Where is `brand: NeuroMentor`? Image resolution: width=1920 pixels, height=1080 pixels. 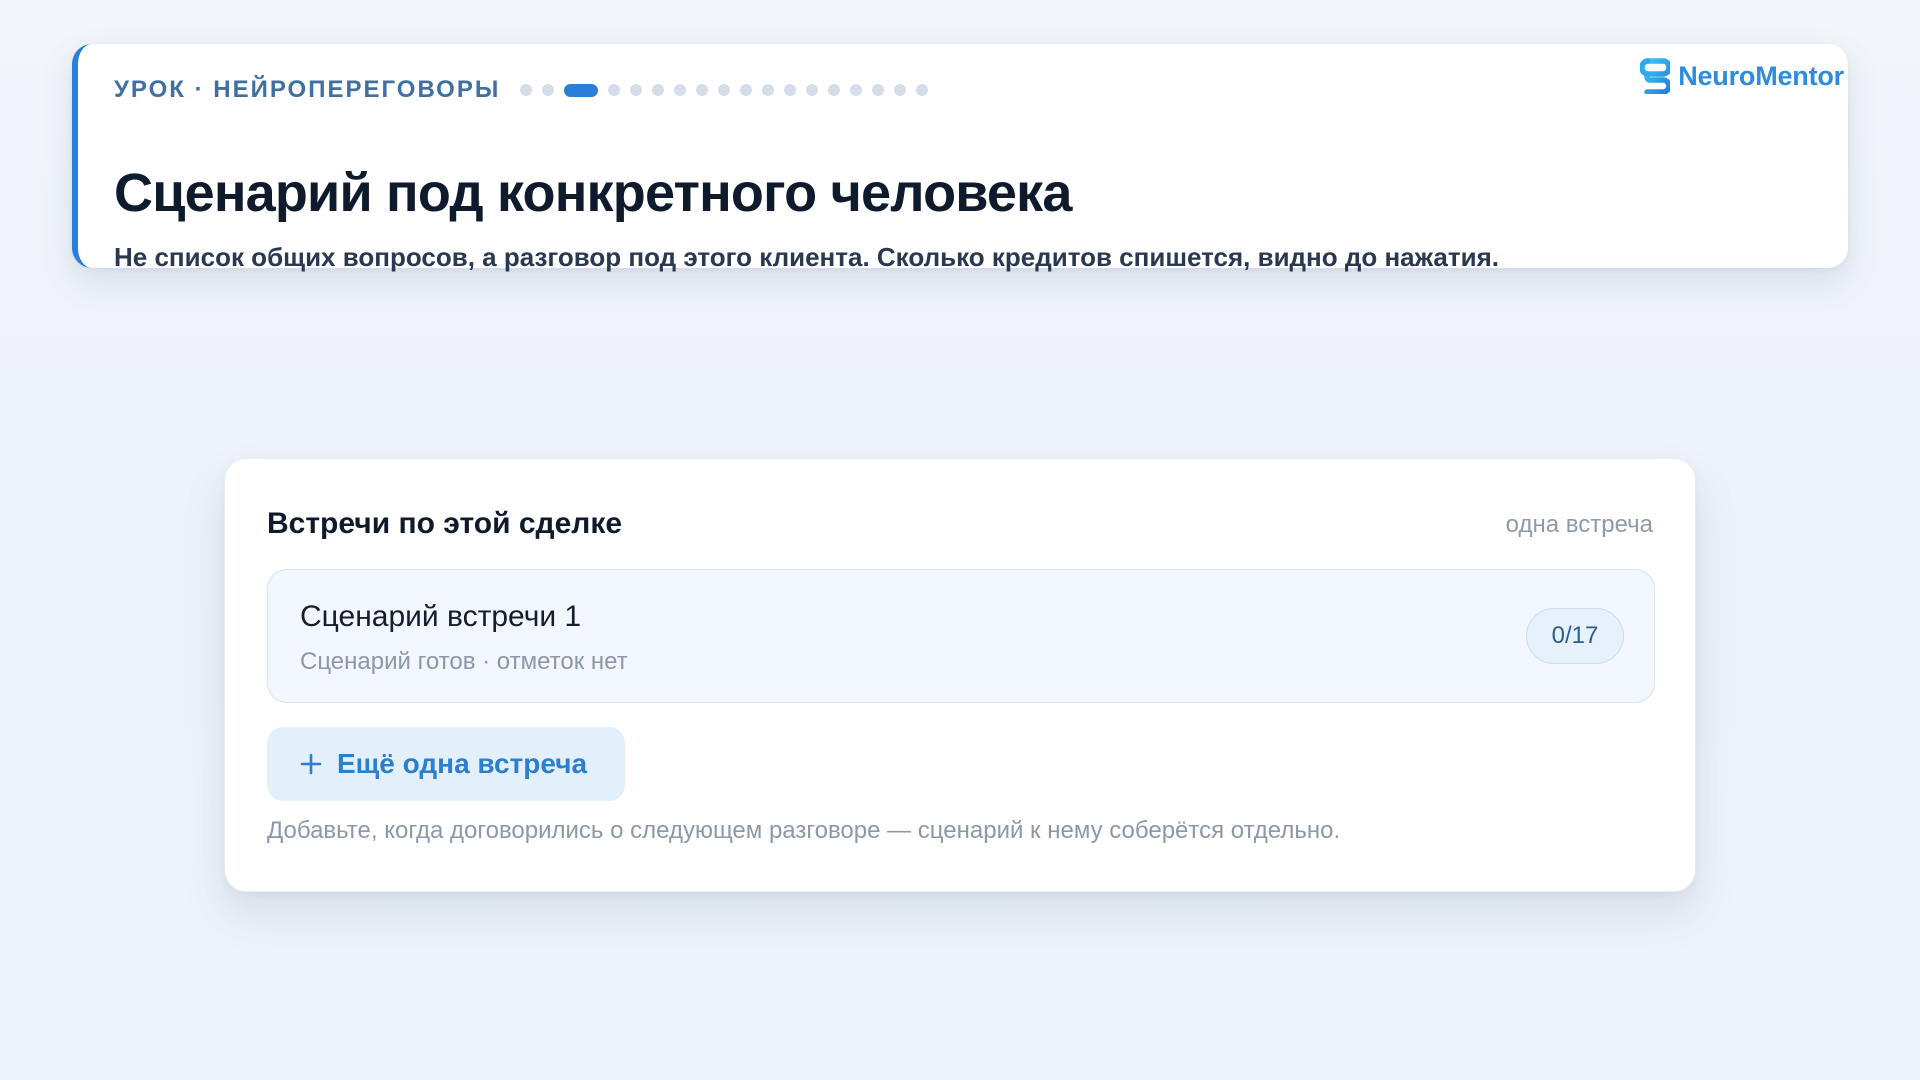 brand: NeuroMentor is located at coordinates (1742, 76).